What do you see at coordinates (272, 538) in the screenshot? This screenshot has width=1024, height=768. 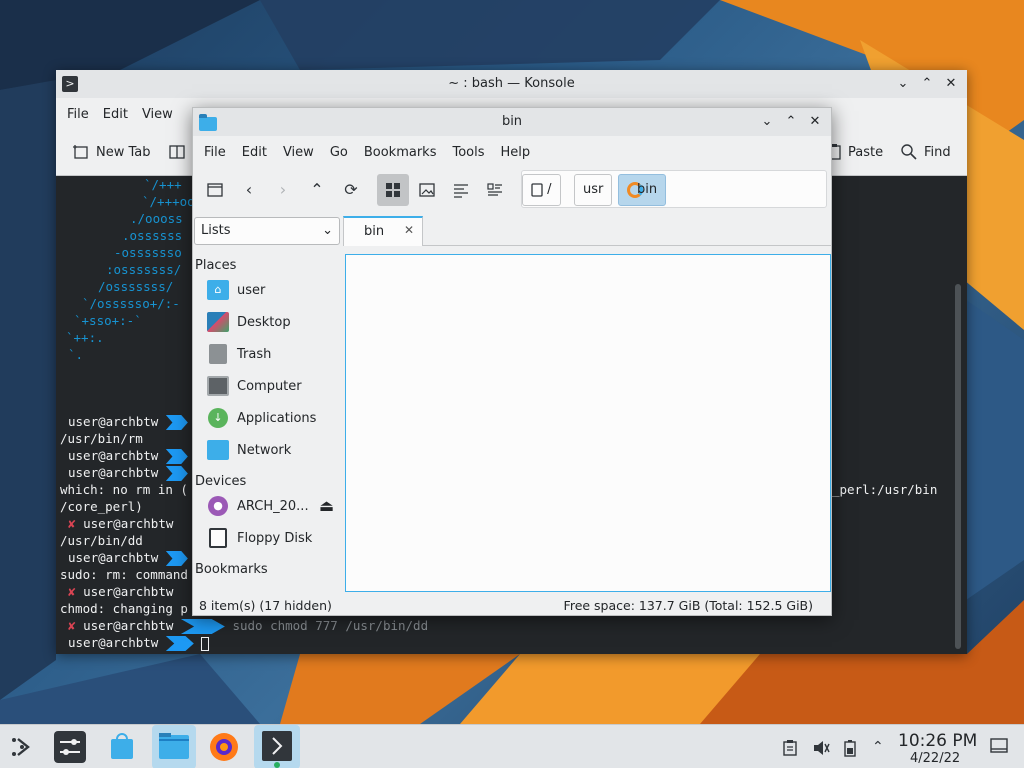 I see `device-floppy: Floppy Disk` at bounding box center [272, 538].